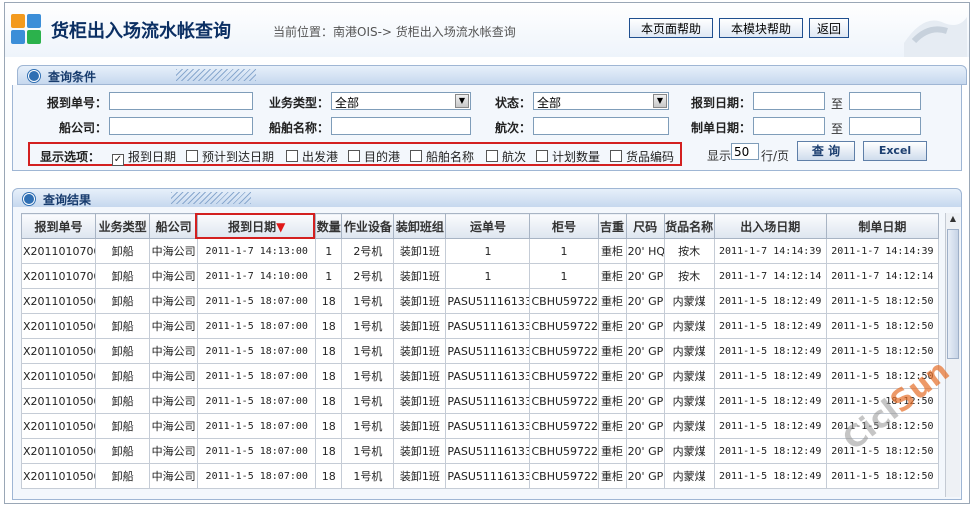  I want to click on table-cell: CBHU5972213, so click(564, 376).